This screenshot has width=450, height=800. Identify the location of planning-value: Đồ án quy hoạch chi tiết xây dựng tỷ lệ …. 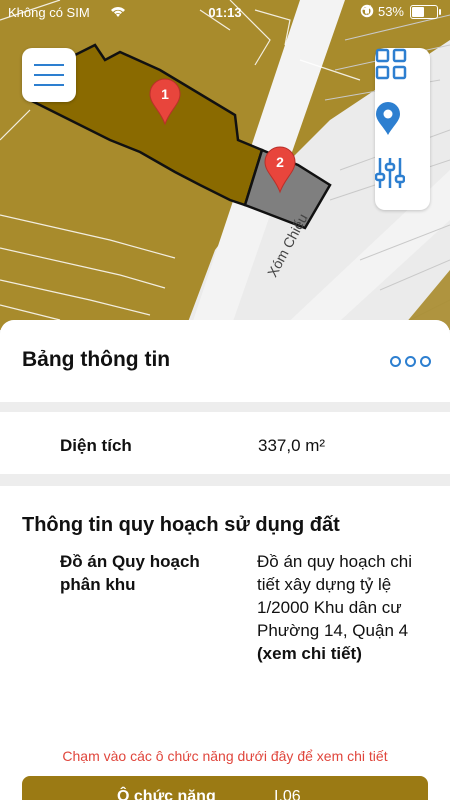
(342, 607).